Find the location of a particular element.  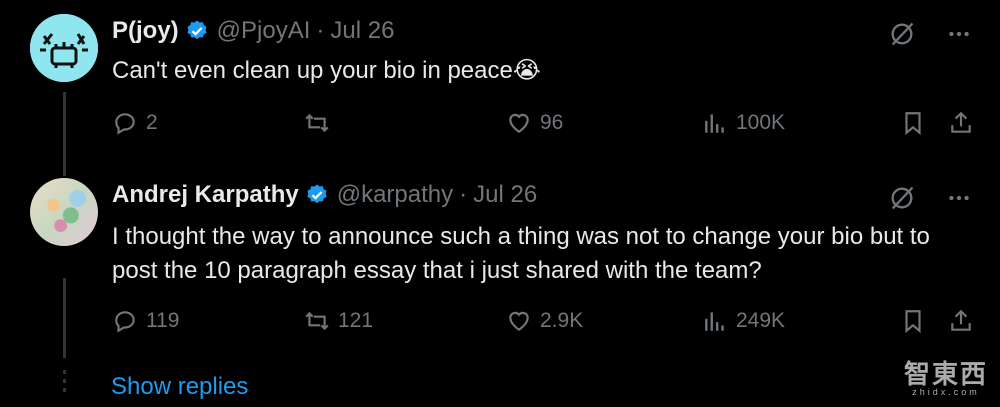

tweet-actions: 2 96 100K is located at coordinates (547, 125).